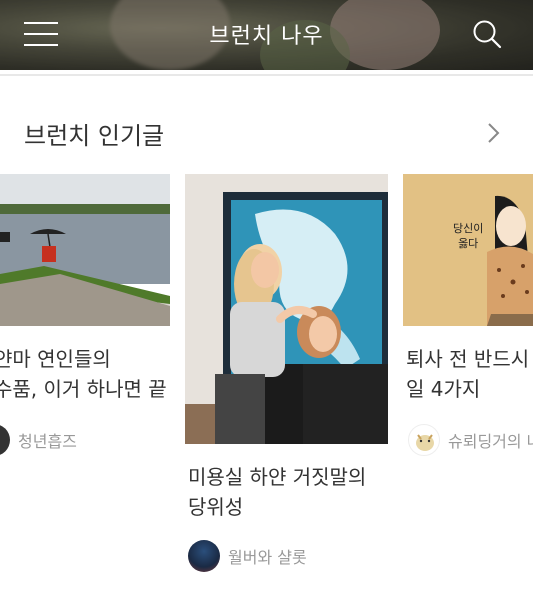 Image resolution: width=533 pixels, height=593 pixels. What do you see at coordinates (443, 389) in the screenshot?
I see `article-title-line: 일 4가지` at bounding box center [443, 389].